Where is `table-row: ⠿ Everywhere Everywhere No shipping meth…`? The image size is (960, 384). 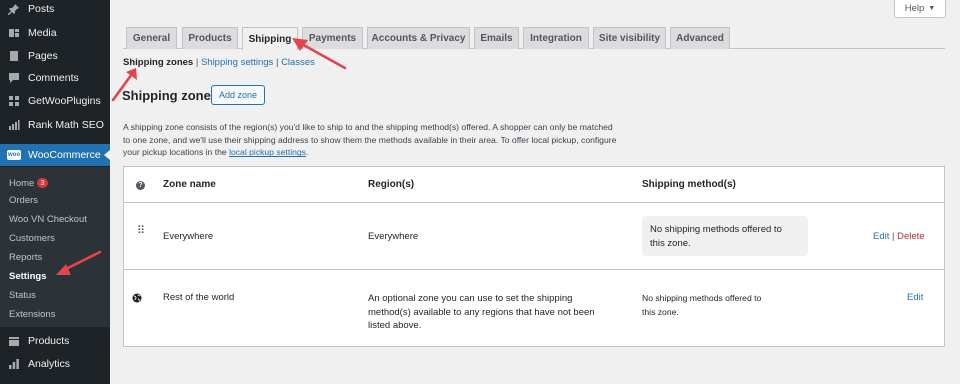 table-row: ⠿ Everywhere Everywhere No shipping meth… is located at coordinates (534, 236).